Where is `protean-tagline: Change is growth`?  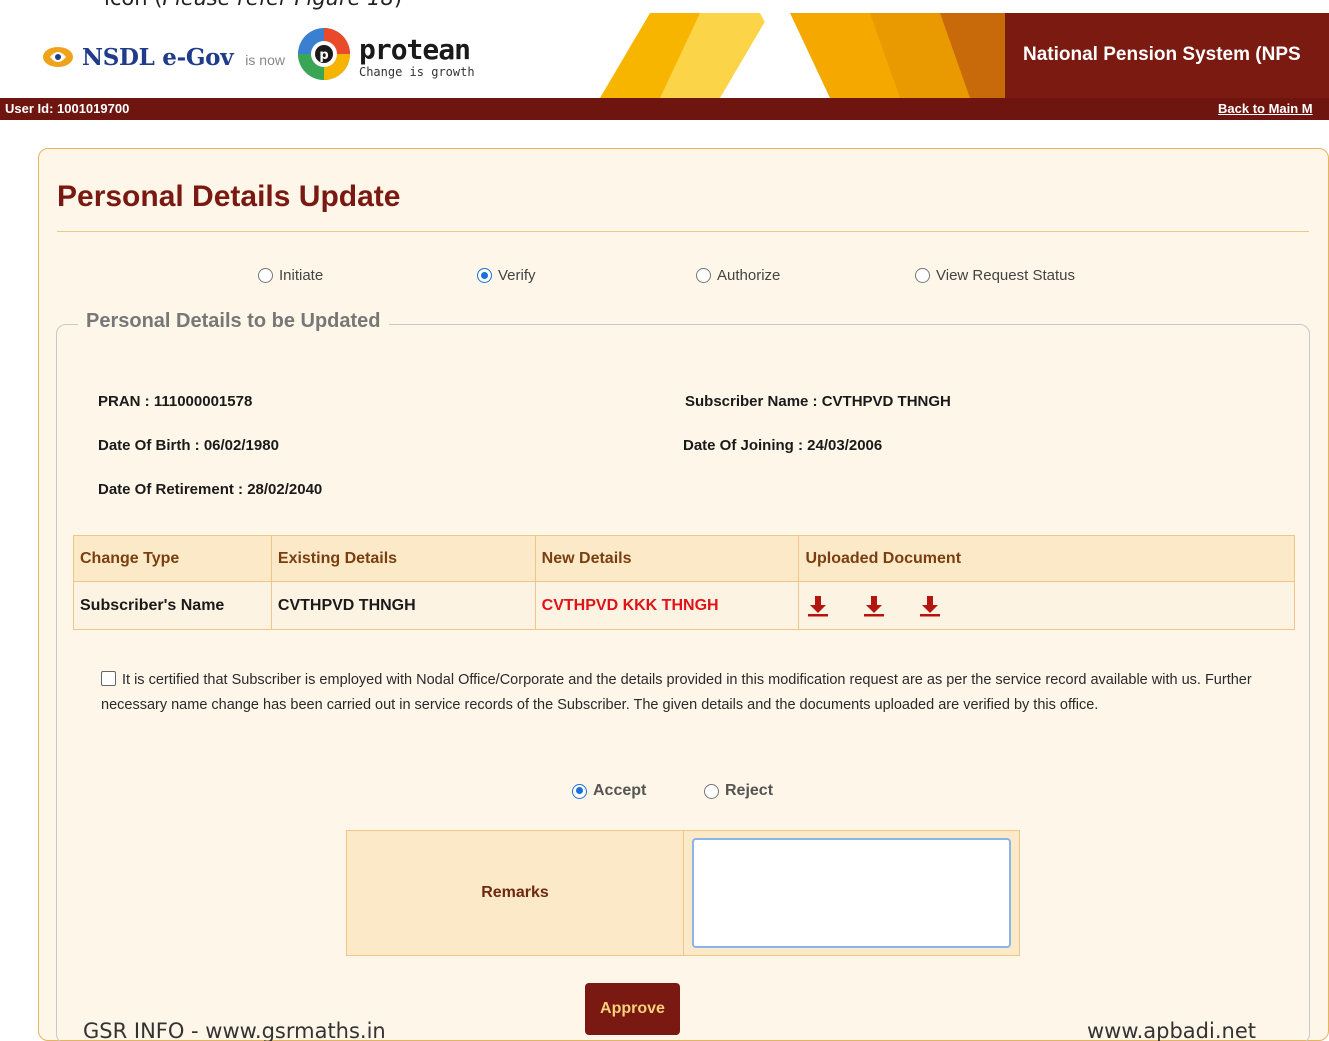 protean-tagline: Change is growth is located at coordinates (416, 72).